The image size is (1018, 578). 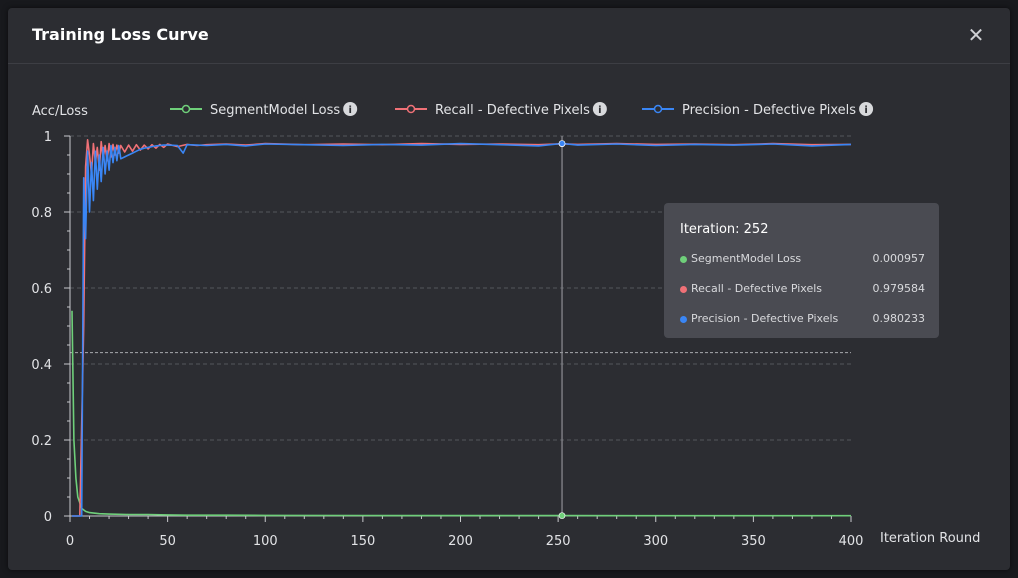 I want to click on legend-label-1: Recall - Defective Pixels, so click(x=512, y=110).